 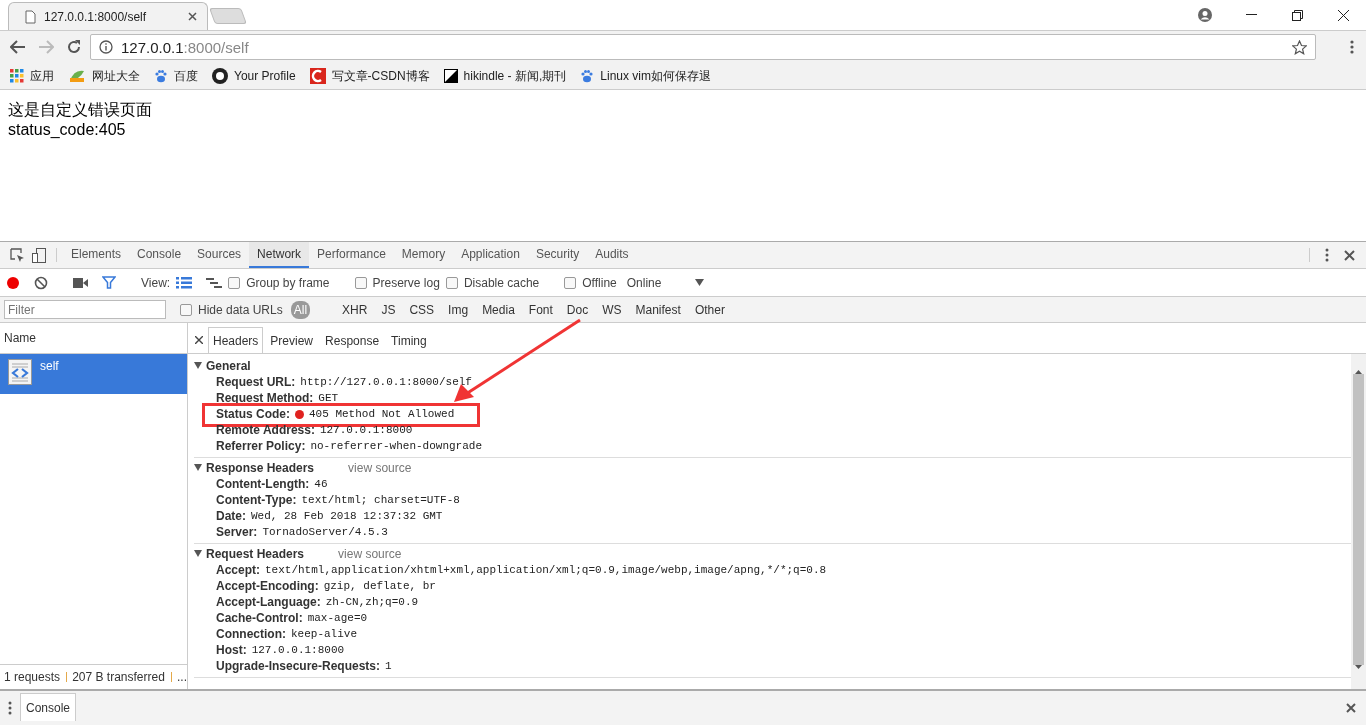 I want to click on drawer-tab: Console, so click(x=48, y=707).